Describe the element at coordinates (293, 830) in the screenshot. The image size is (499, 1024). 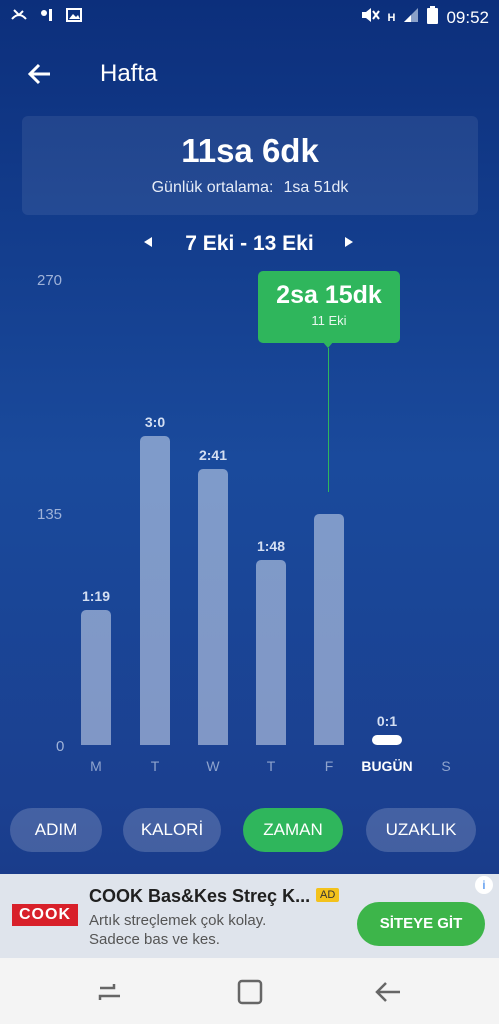
I see `tab-zaman: ZAMAN` at that location.